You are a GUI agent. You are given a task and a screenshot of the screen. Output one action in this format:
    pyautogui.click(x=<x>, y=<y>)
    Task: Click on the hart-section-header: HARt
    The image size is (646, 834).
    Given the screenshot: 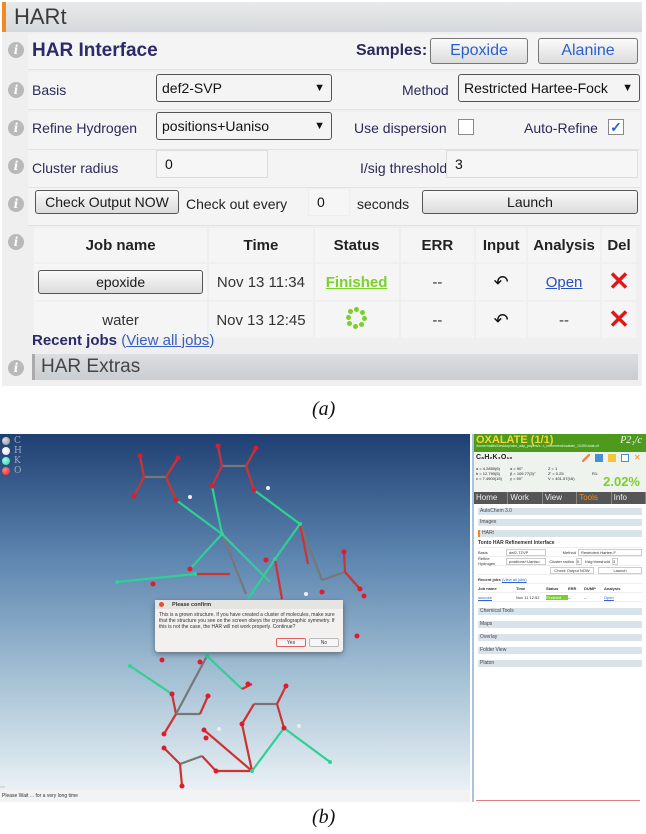 What is the action you would take?
    pyautogui.click(x=322, y=17)
    